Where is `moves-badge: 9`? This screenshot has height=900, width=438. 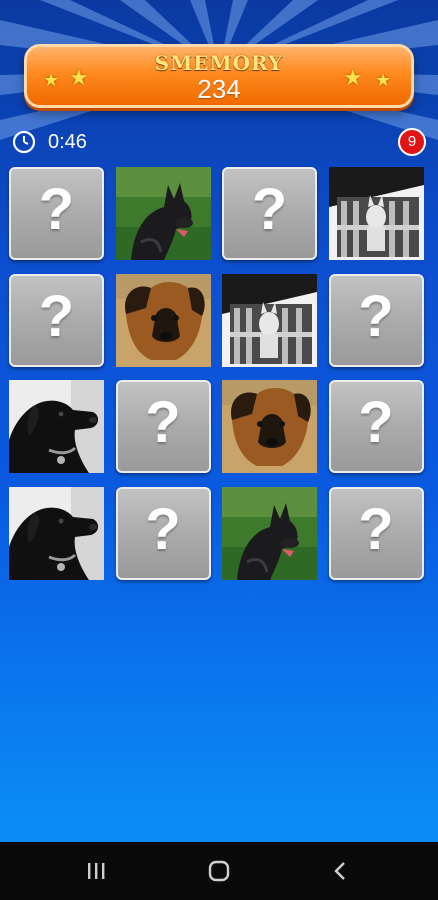 moves-badge: 9 is located at coordinates (412, 142).